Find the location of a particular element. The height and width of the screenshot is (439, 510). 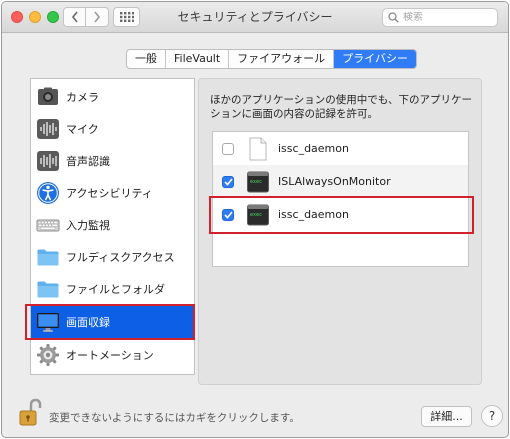

app-row-issc-daemon-1: issc_daemon is located at coordinates (340, 148).